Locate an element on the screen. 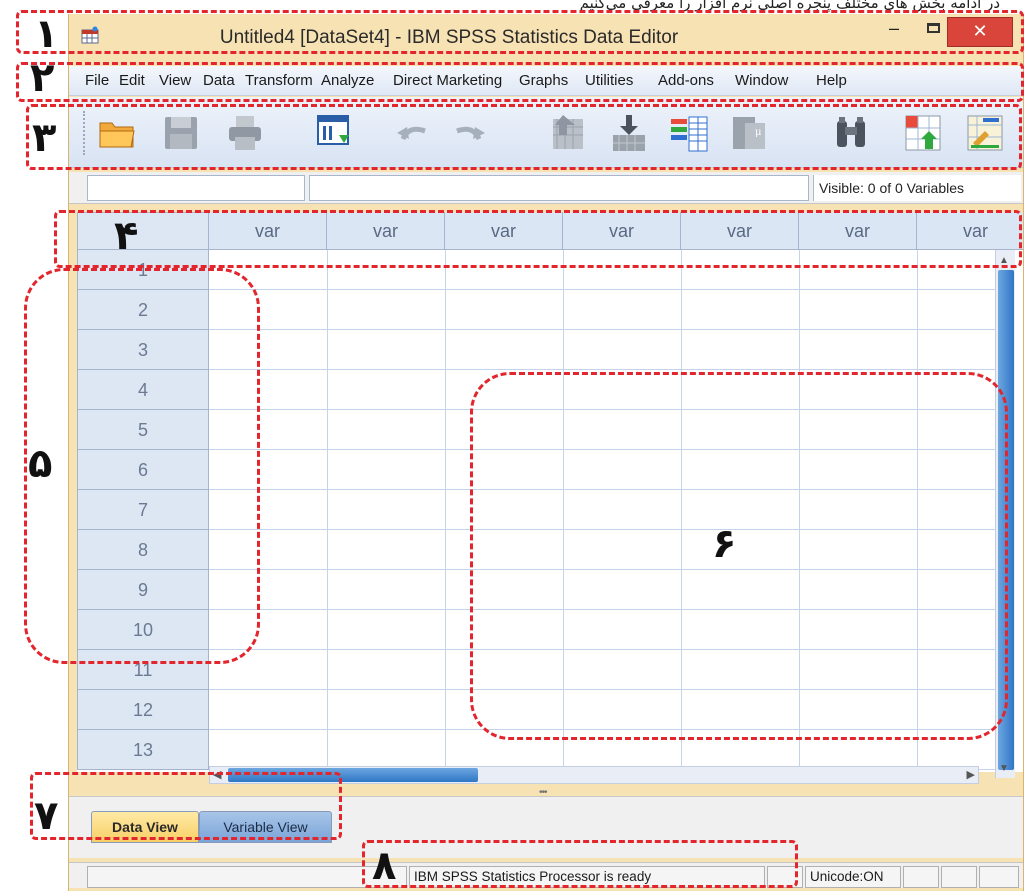 The height and width of the screenshot is (891, 1027). menu-direct-marketing: Direct Marketing is located at coordinates (456, 80).